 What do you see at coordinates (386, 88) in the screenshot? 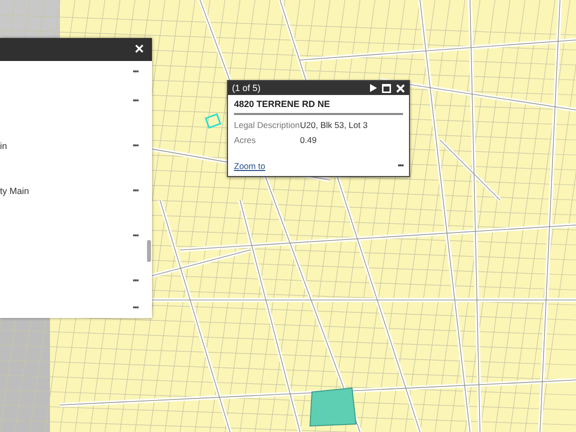
I see `maximize-icon` at bounding box center [386, 88].